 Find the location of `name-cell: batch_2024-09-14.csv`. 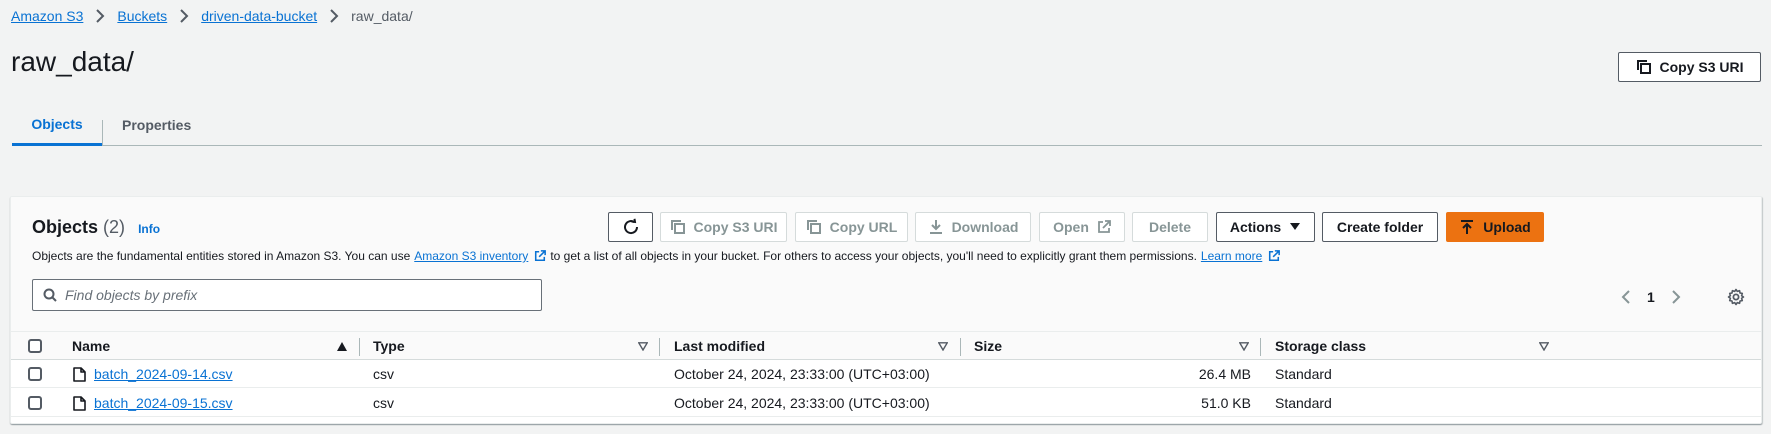

name-cell: batch_2024-09-14.csv is located at coordinates (153, 374).